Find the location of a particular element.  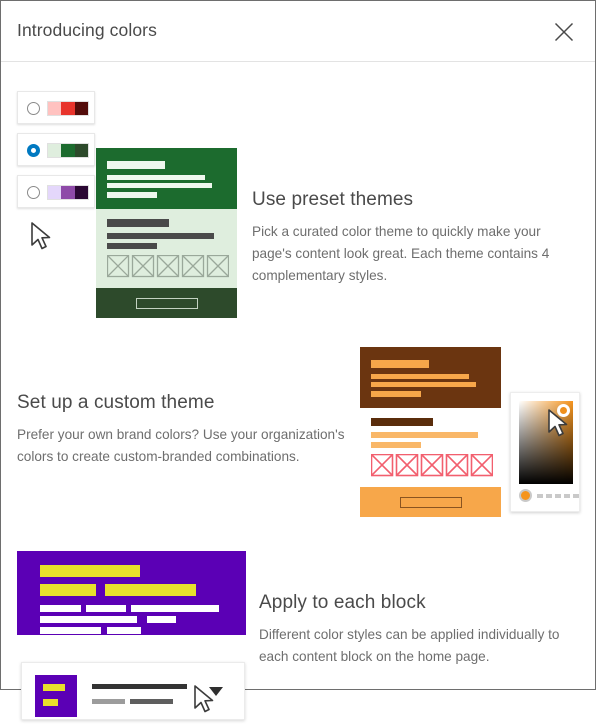

hue-slider is located at coordinates (549, 496).